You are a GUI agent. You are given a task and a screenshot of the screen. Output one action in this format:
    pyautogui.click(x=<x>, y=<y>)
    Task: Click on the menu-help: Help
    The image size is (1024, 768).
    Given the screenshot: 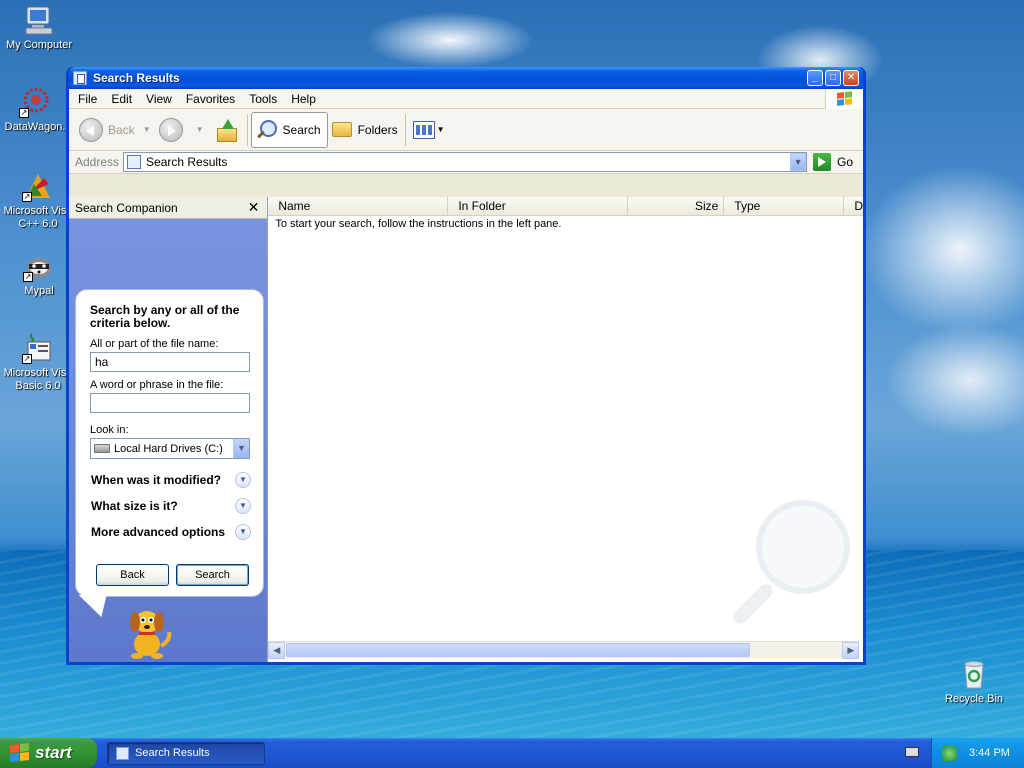 What is the action you would take?
    pyautogui.click(x=303, y=99)
    